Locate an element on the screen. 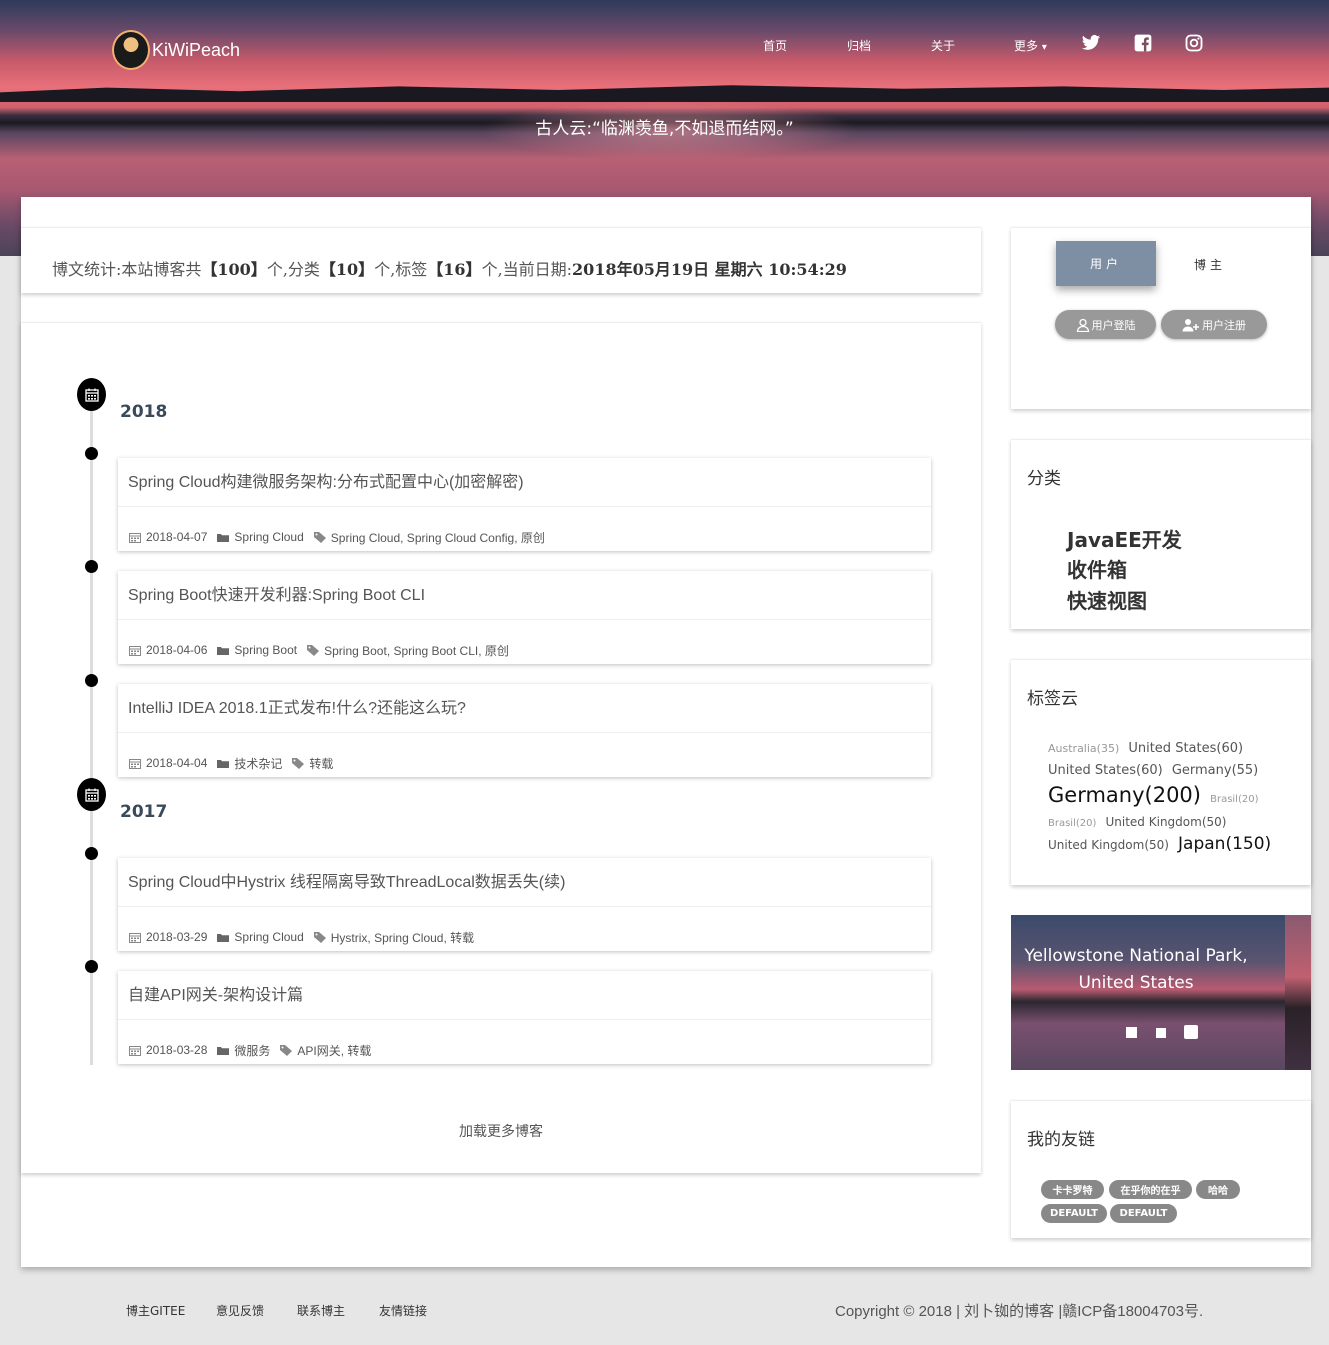  stats-prefix: 博文统计:本站博客共 is located at coordinates (127, 269).